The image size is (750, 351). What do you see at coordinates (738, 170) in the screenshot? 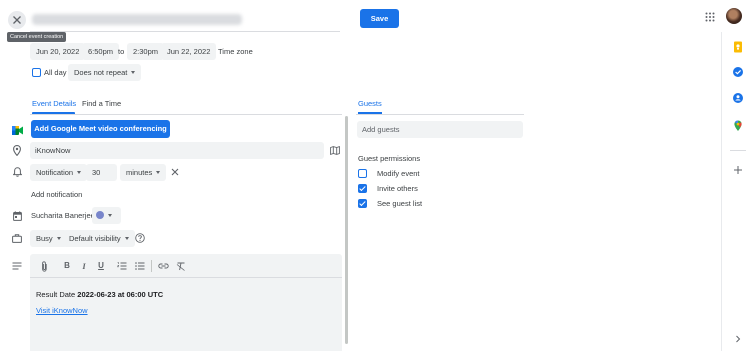
I see `add-addon-icon` at bounding box center [738, 170].